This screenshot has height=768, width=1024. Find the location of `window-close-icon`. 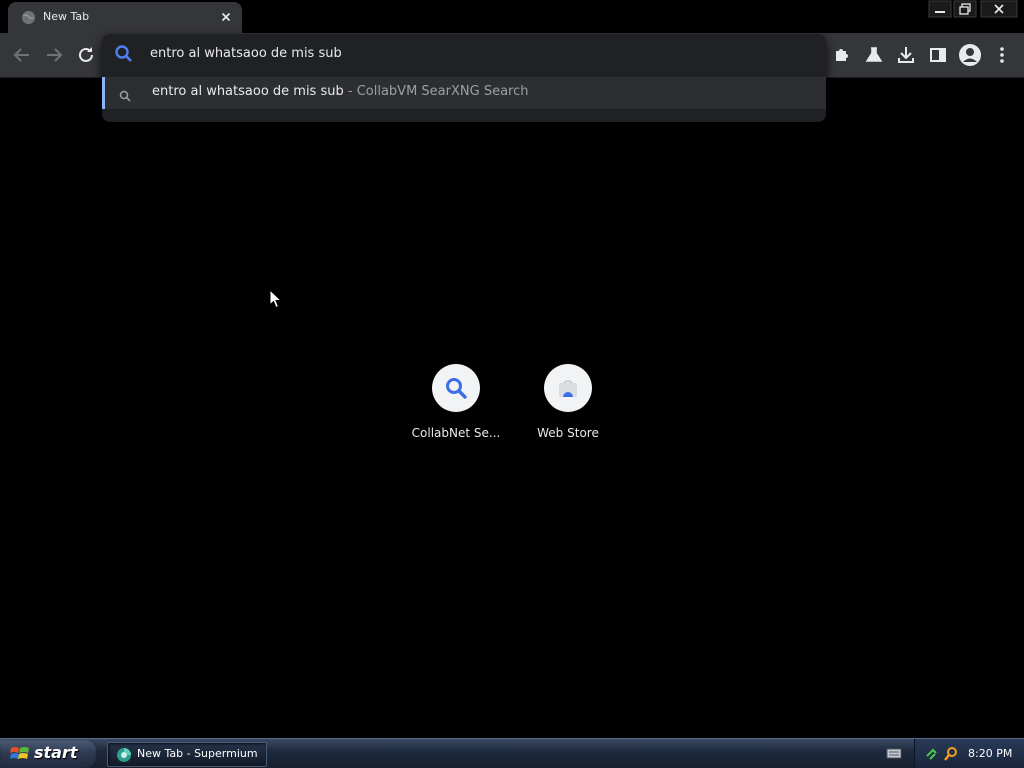

window-close-icon is located at coordinates (999, 9).